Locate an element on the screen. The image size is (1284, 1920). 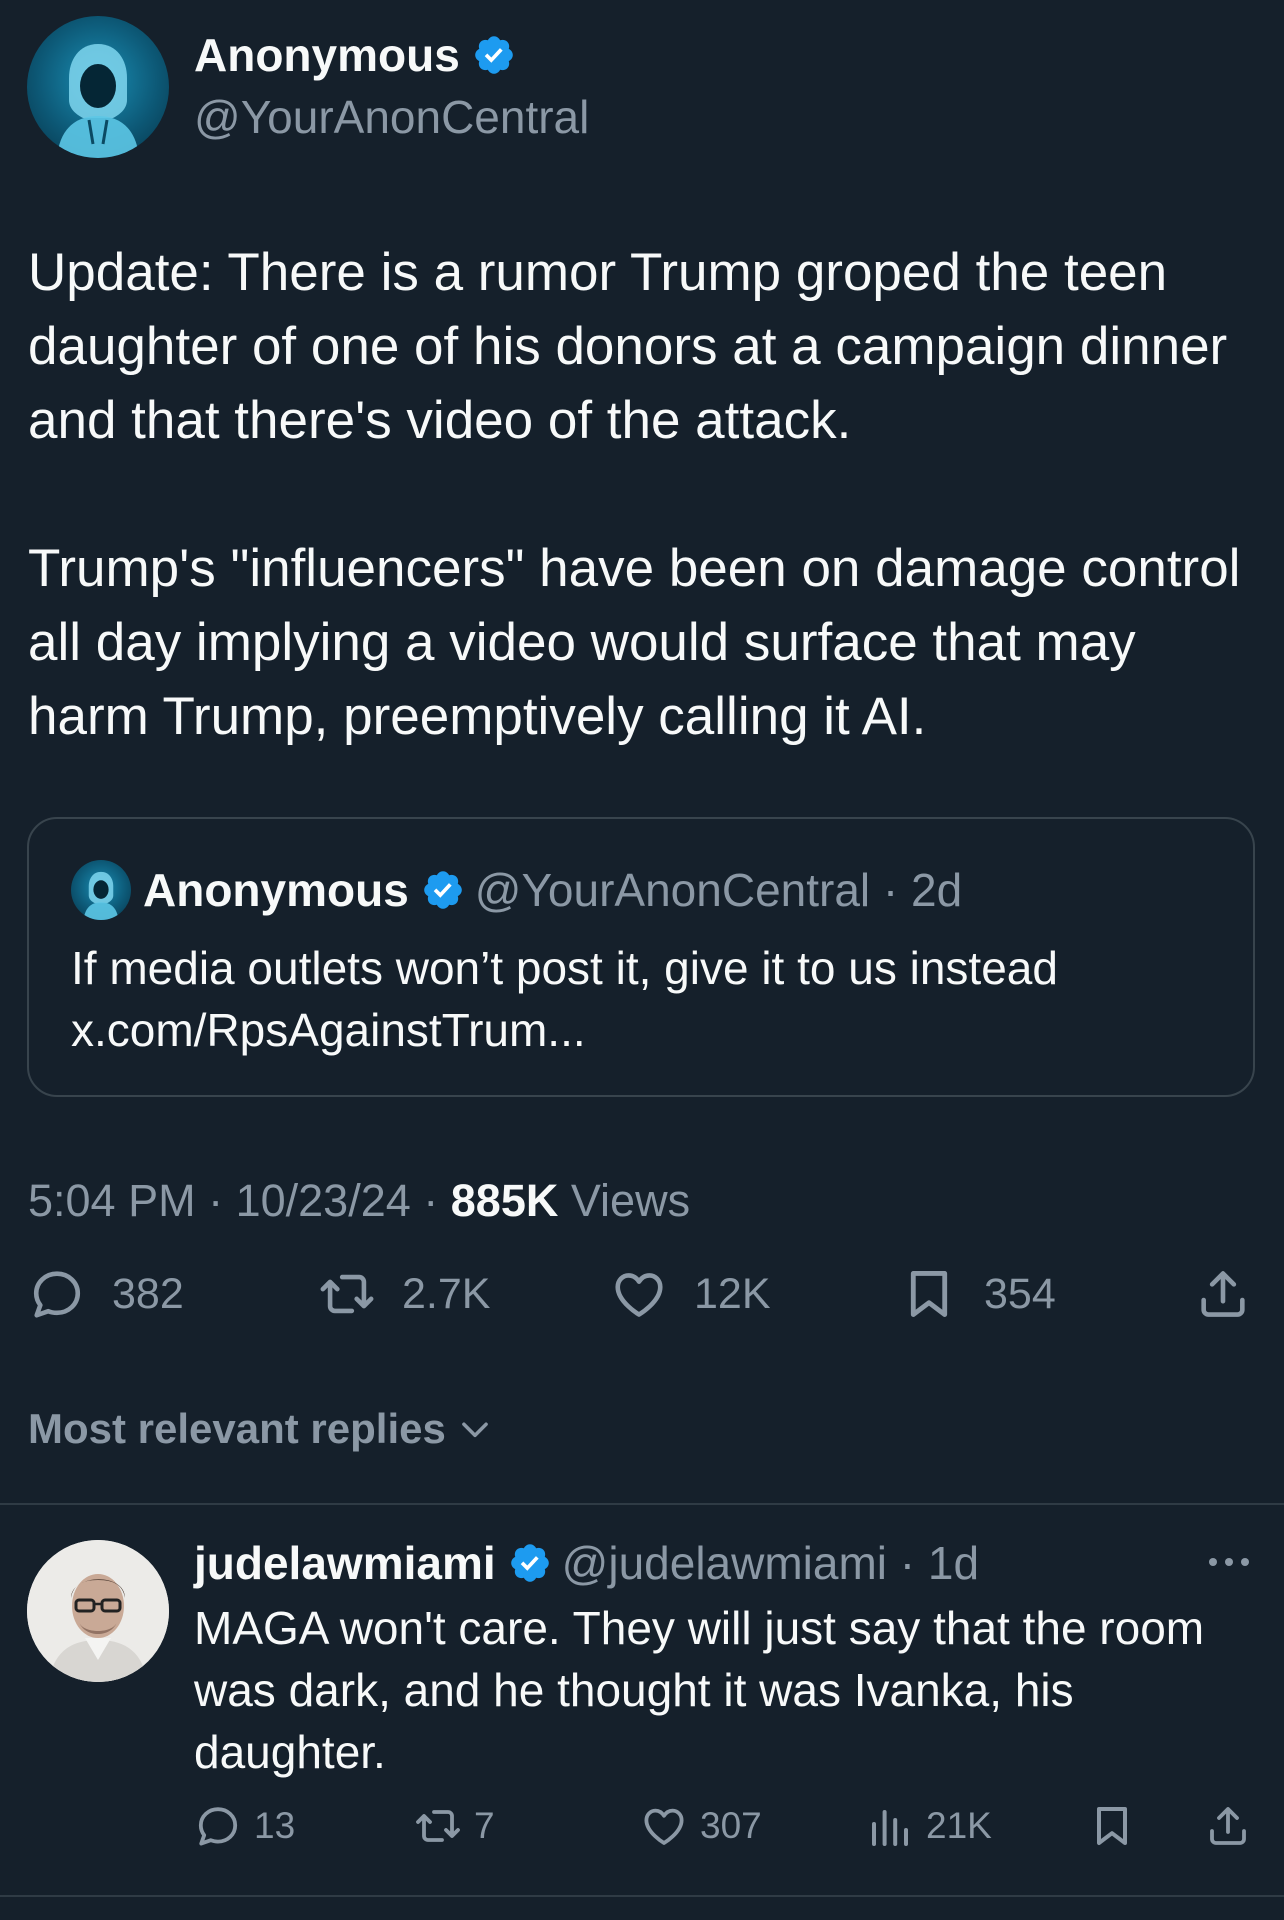
man-portrait-avatar-image is located at coordinates (98, 1611).